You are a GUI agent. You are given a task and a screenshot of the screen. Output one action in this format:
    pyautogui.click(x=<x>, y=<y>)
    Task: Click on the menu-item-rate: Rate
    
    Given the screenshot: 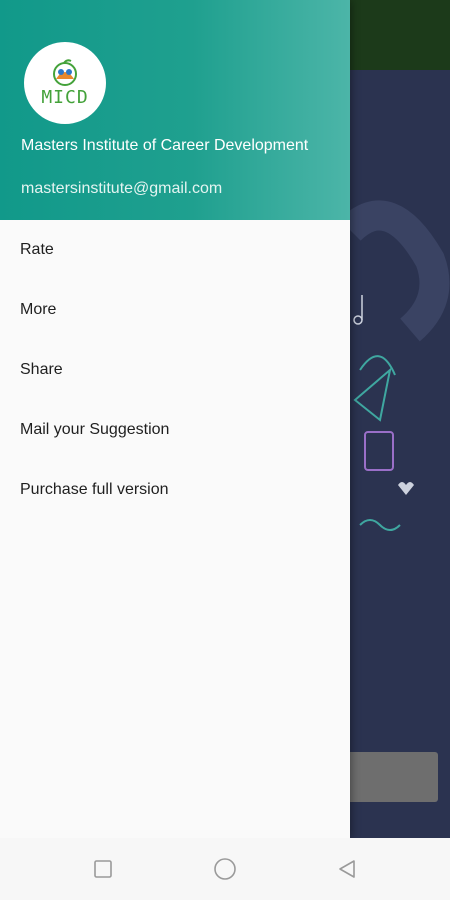 What is the action you would take?
    pyautogui.click(x=175, y=250)
    